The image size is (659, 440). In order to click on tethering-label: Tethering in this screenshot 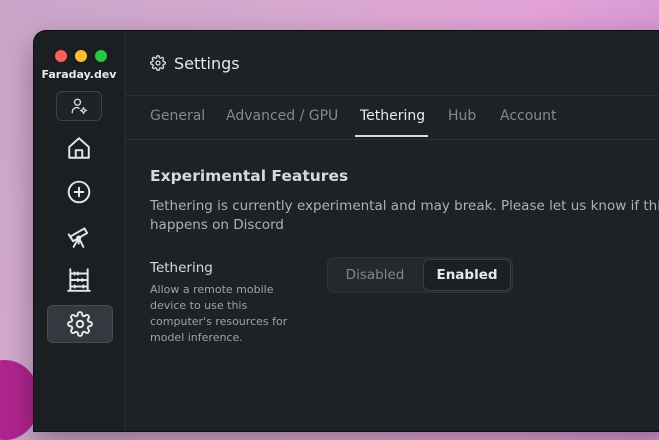, I will do `click(181, 268)`.